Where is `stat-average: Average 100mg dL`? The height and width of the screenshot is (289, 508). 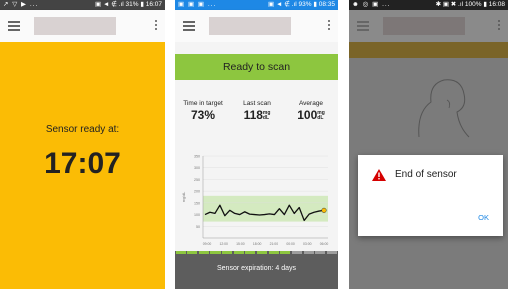
stat-average: Average 100mg dL is located at coordinates (311, 111).